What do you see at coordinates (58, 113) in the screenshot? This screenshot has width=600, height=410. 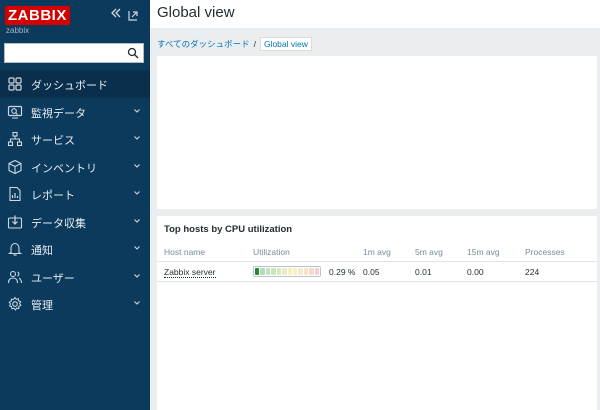 I see `menu-item-label: 監視データ` at bounding box center [58, 113].